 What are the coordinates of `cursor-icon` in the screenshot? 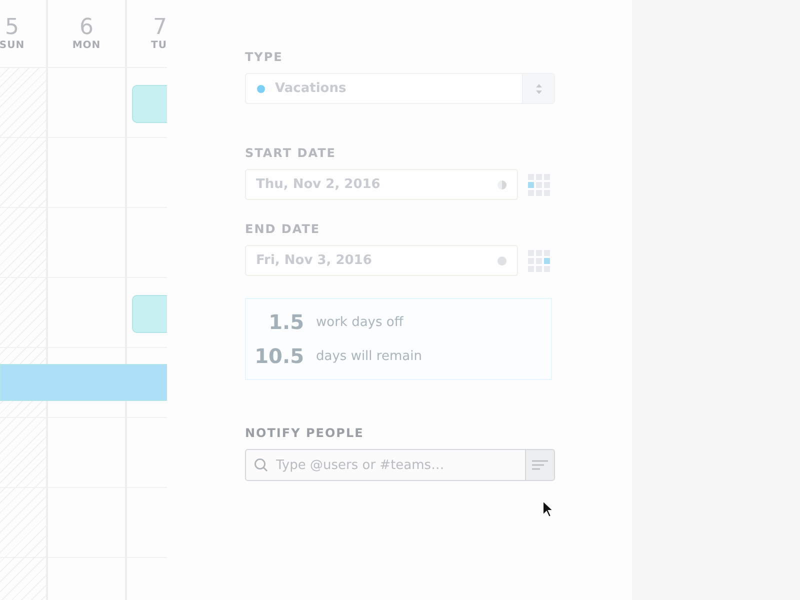 It's located at (548, 509).